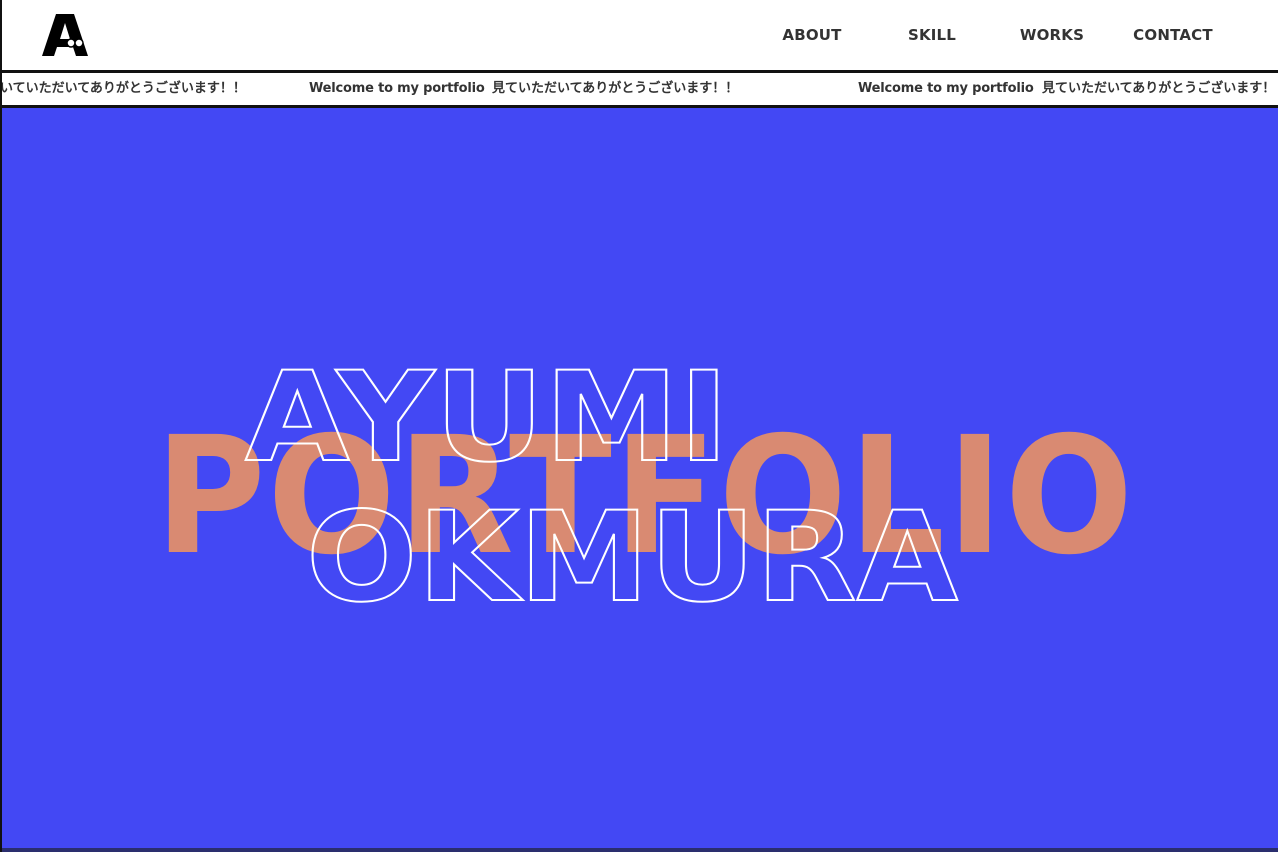 This screenshot has height=852, width=1278. I want to click on nav-about: ABOUT, so click(812, 35).